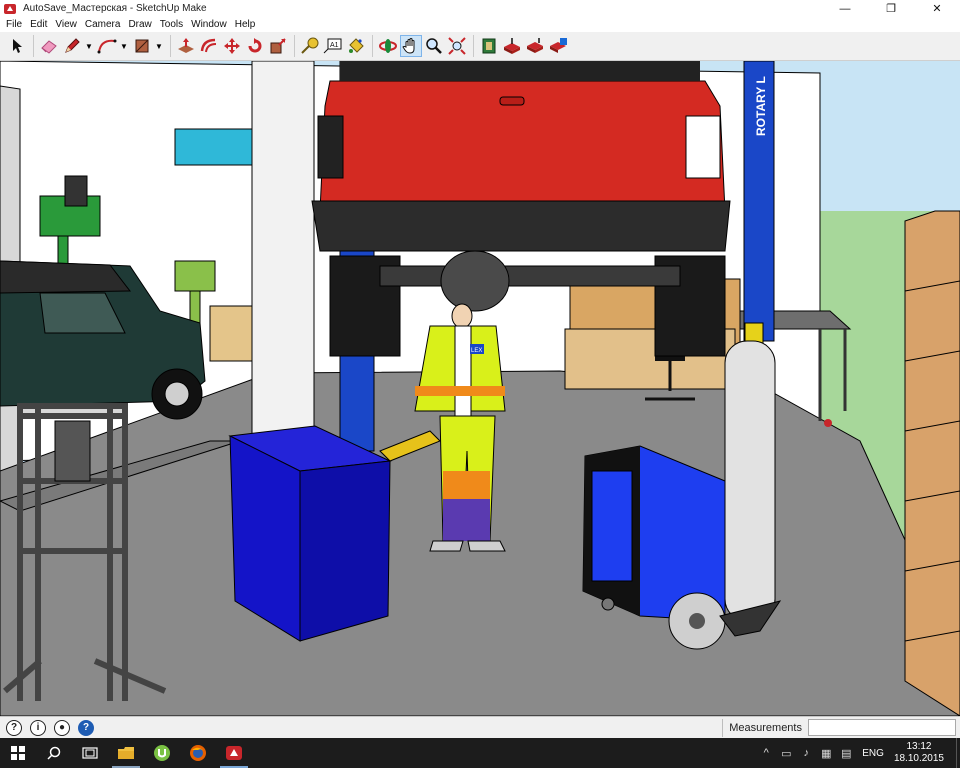 The height and width of the screenshot is (768, 960). What do you see at coordinates (766, 753) in the screenshot?
I see `tray-overflow-icon: ^` at bounding box center [766, 753].